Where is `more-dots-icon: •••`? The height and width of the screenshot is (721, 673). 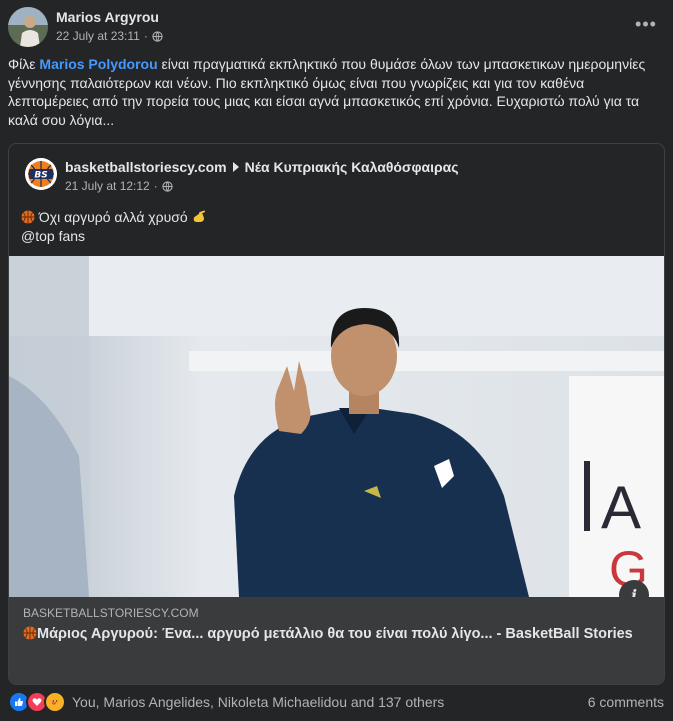 more-dots-icon: ••• is located at coordinates (646, 23).